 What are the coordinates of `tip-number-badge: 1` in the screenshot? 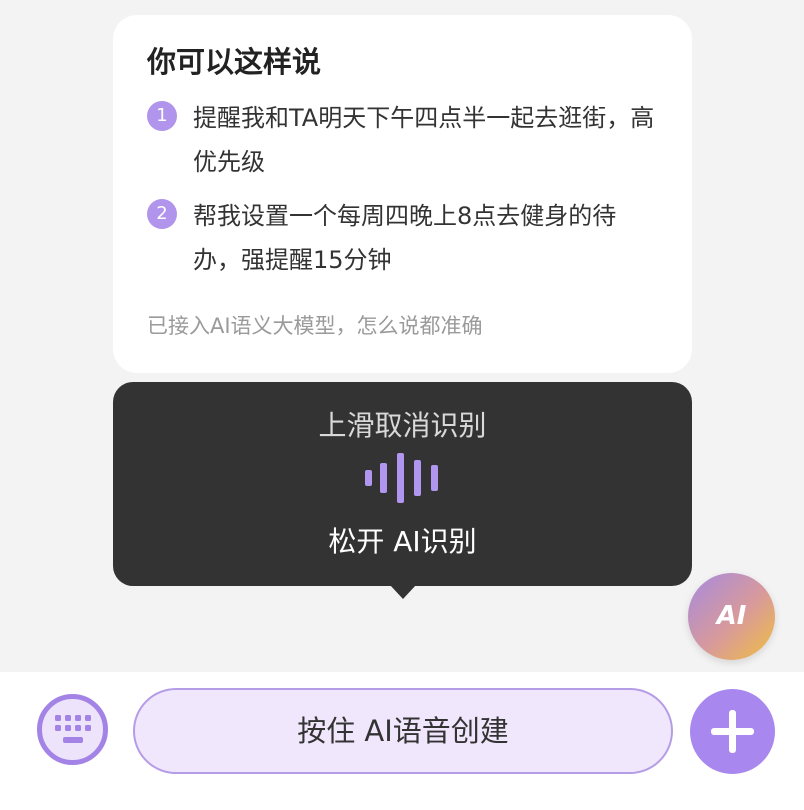 It's located at (162, 116).